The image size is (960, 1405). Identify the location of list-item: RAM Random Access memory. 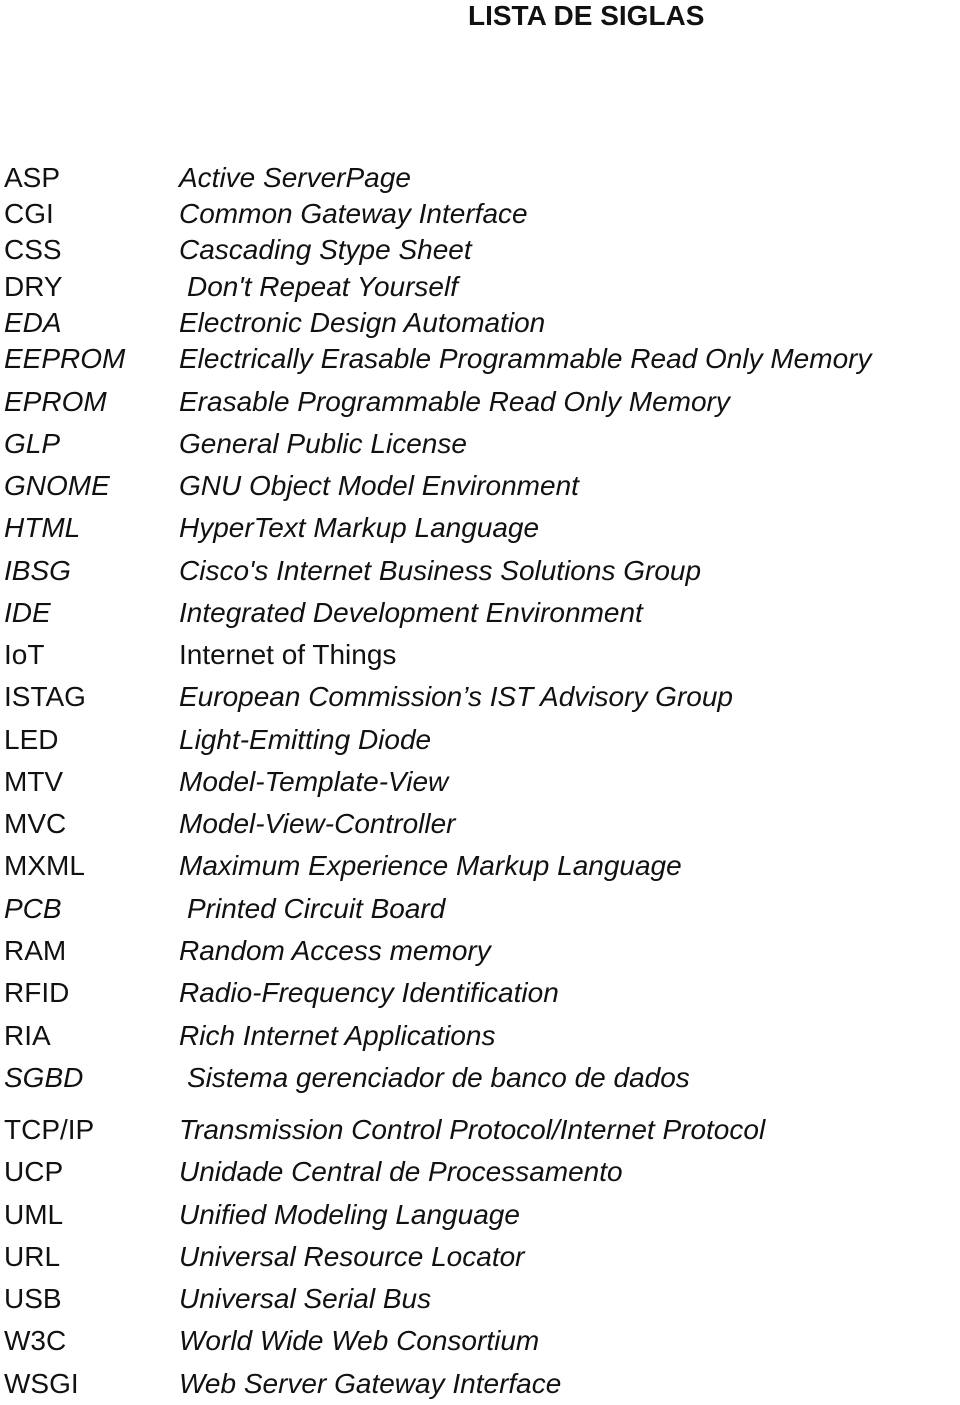
(480, 951).